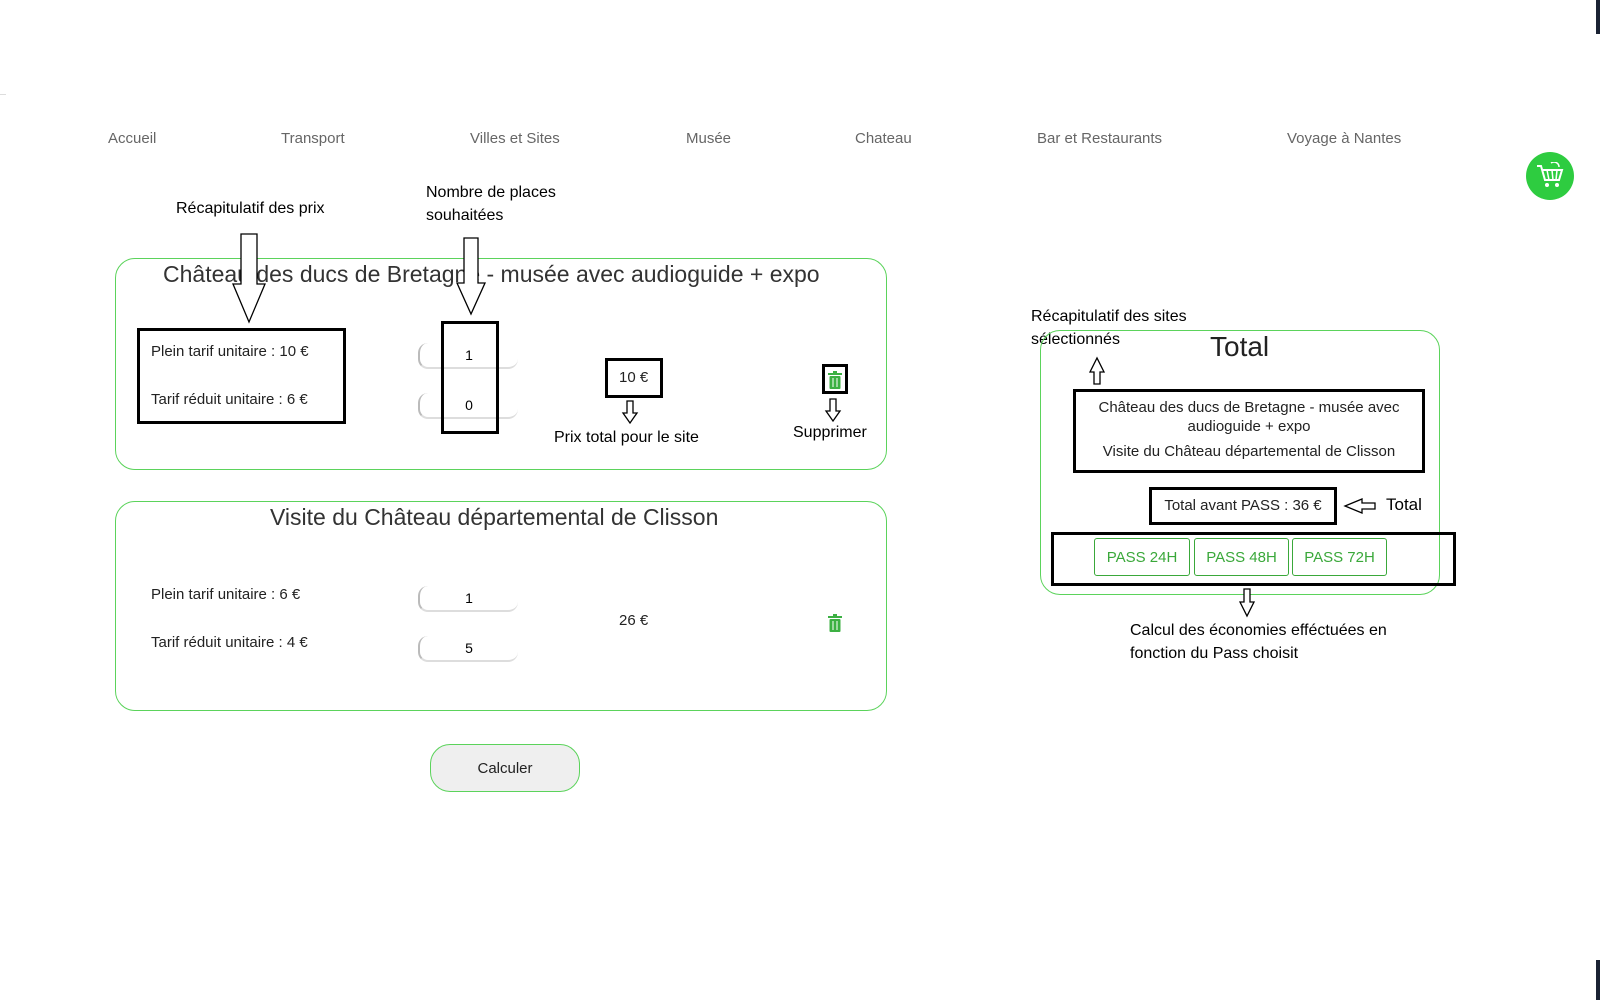 The image size is (1600, 1000). I want to click on pass-48h-button: PASS 48H, so click(1241, 557).